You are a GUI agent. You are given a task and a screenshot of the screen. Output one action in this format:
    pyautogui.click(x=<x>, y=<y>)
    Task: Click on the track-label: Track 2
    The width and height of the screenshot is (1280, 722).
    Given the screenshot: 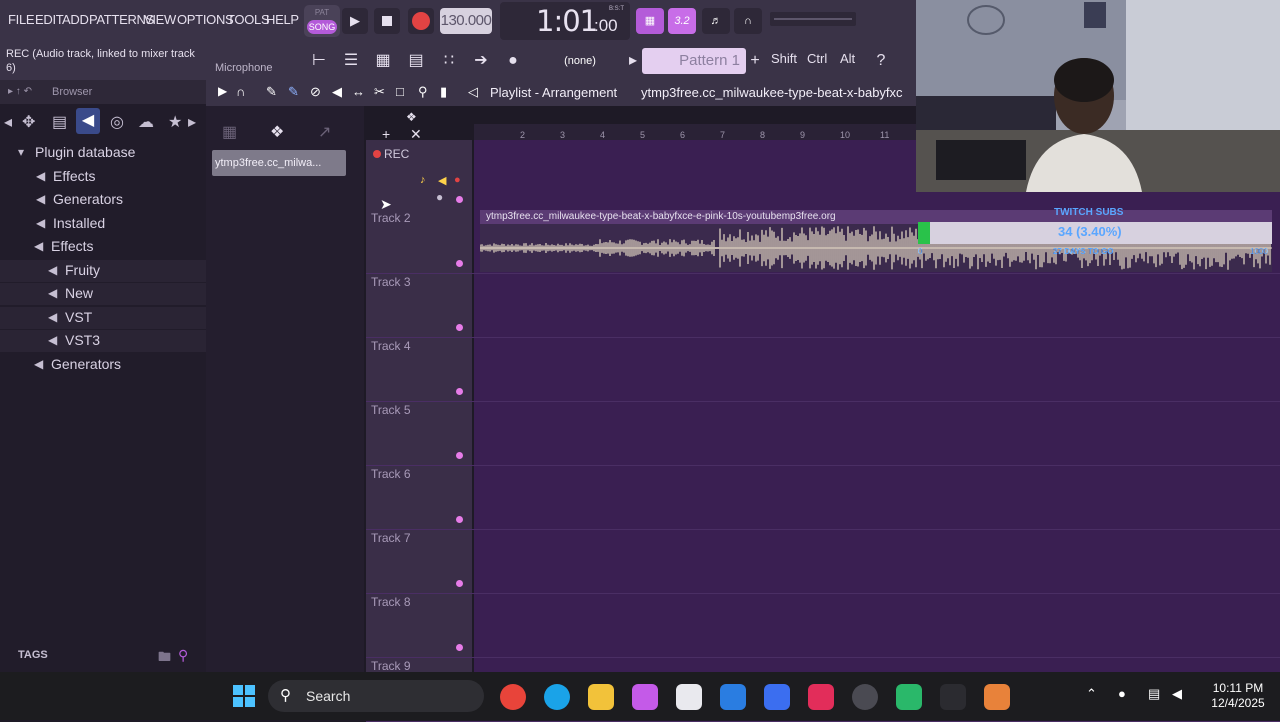 What is the action you would take?
    pyautogui.click(x=391, y=218)
    